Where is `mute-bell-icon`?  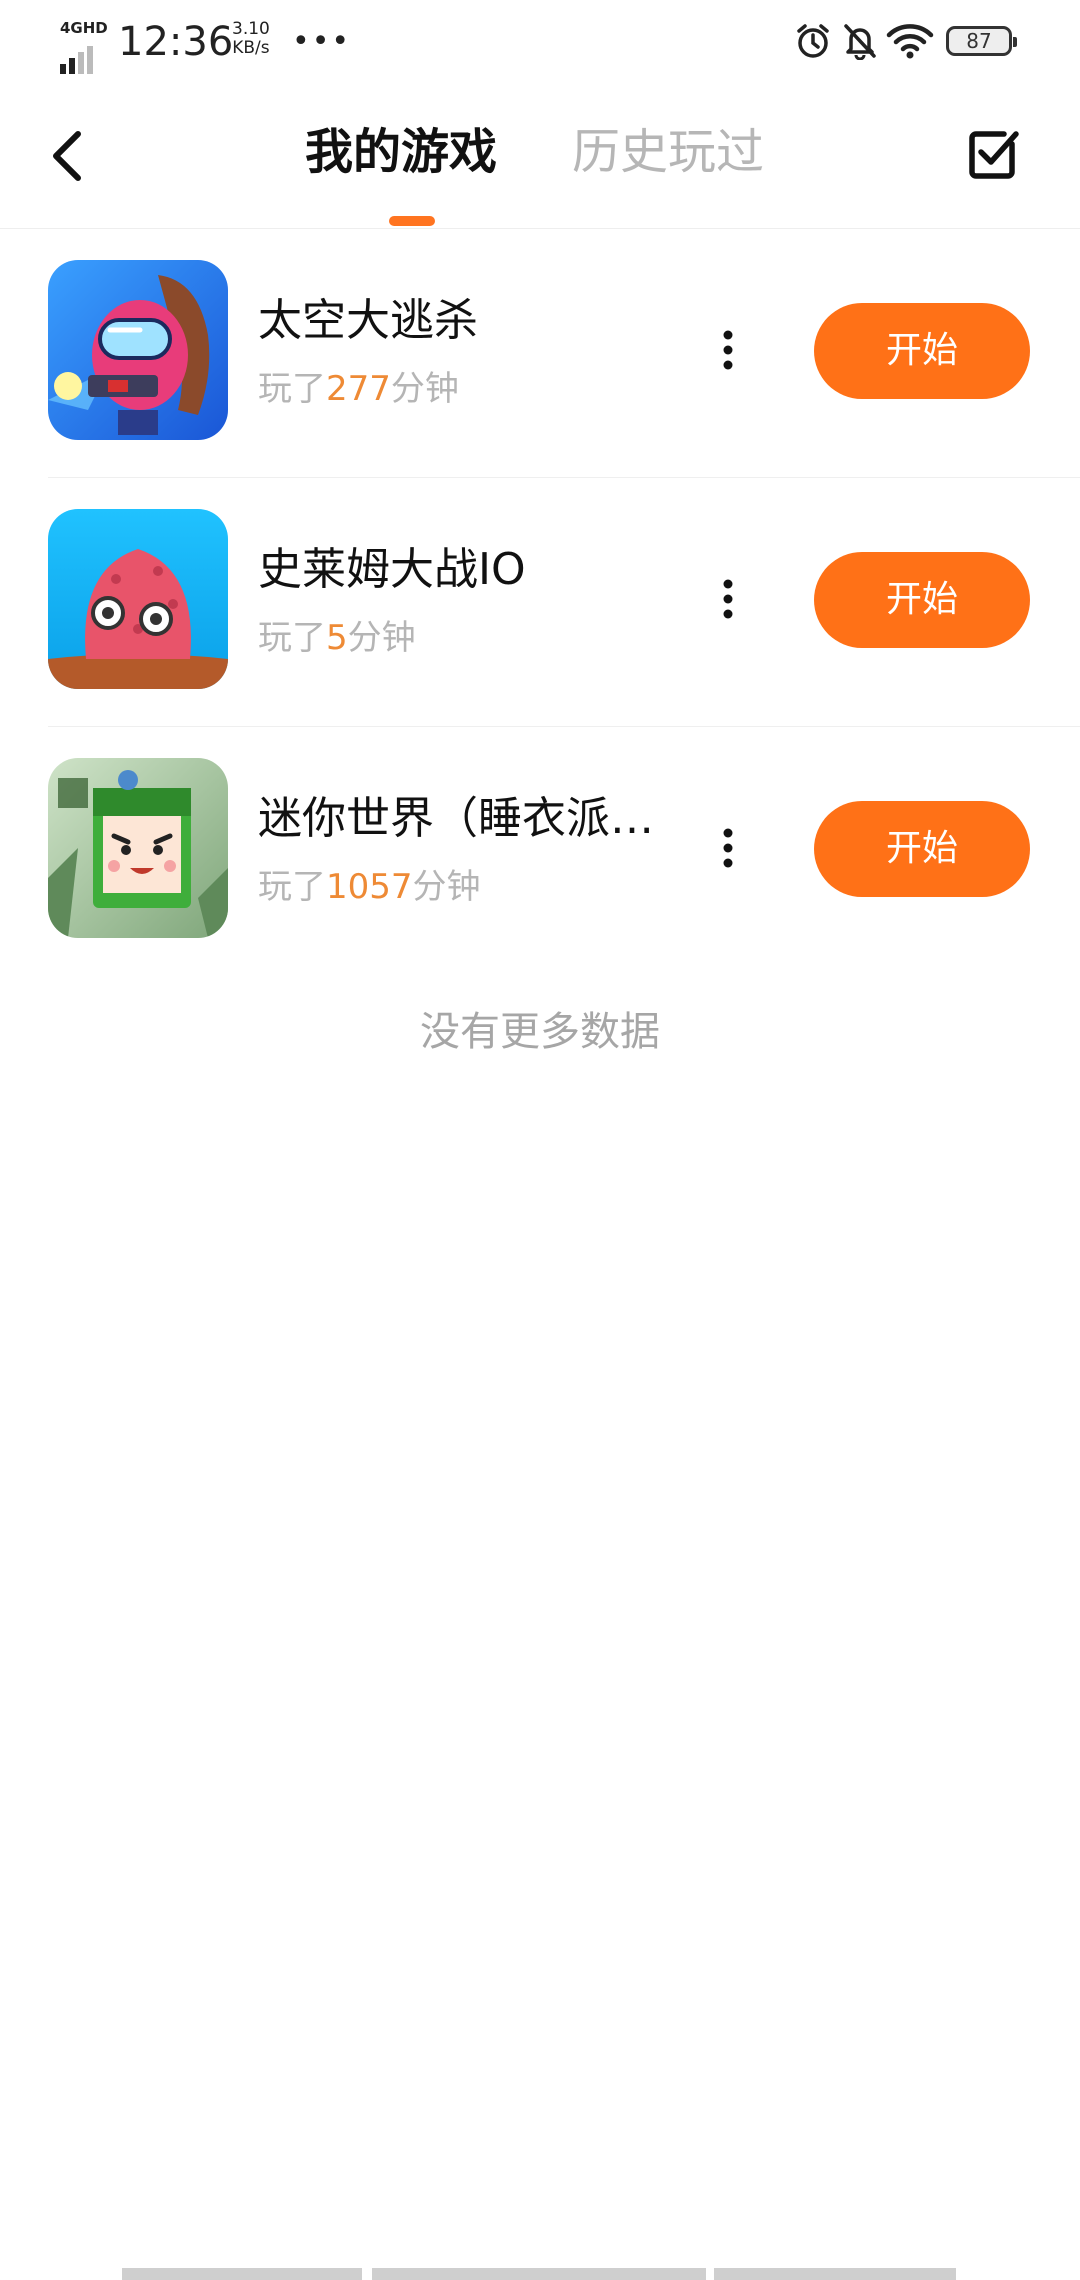 mute-bell-icon is located at coordinates (860, 43).